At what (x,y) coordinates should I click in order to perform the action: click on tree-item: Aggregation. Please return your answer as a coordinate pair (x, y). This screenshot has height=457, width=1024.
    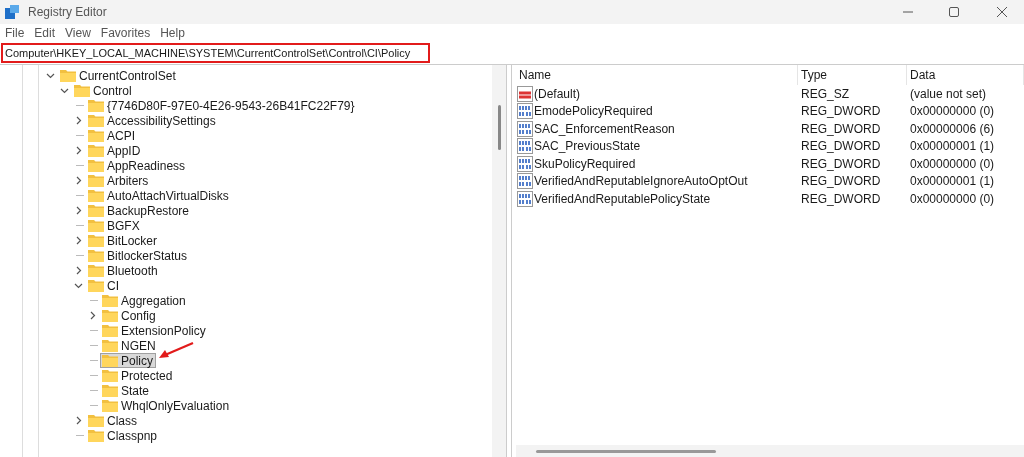
    Looking at the image, I should click on (144, 300).